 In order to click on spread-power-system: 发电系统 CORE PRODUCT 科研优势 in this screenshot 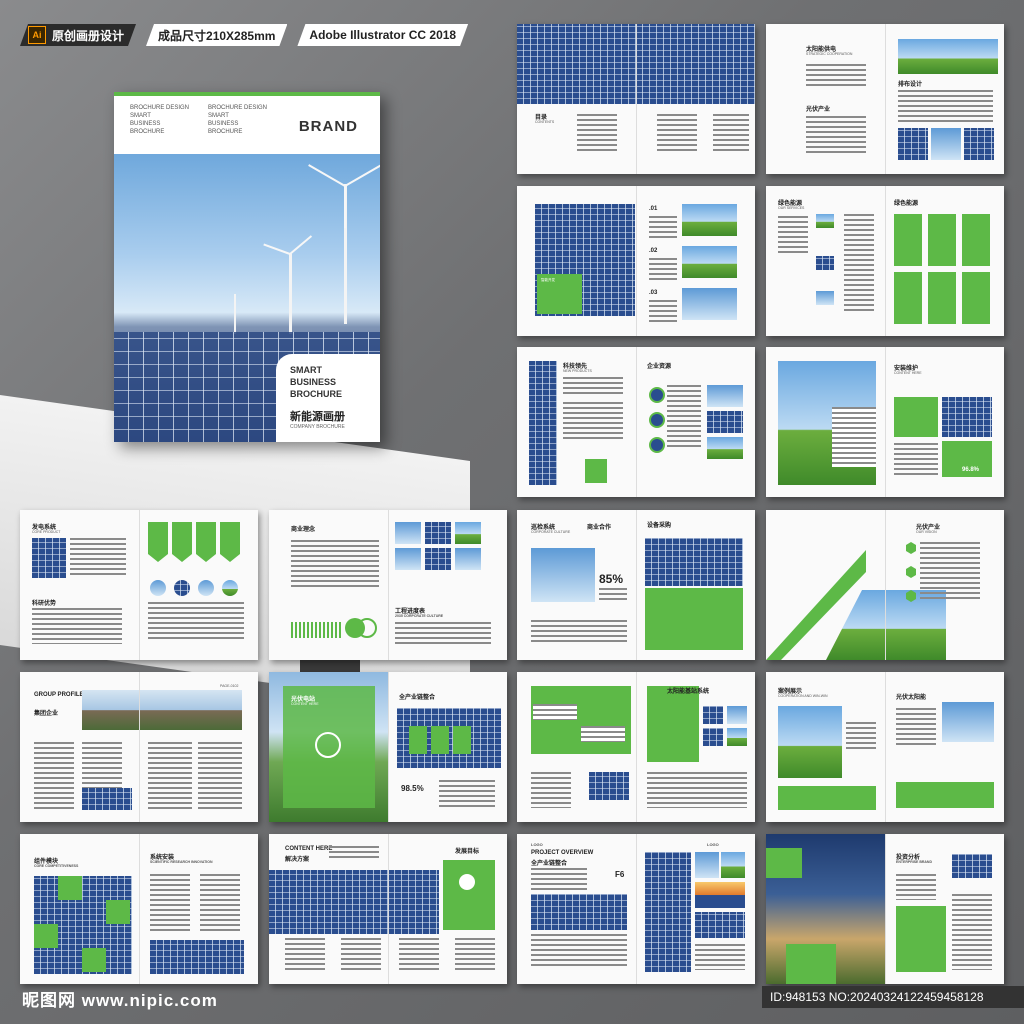, I will do `click(139, 585)`.